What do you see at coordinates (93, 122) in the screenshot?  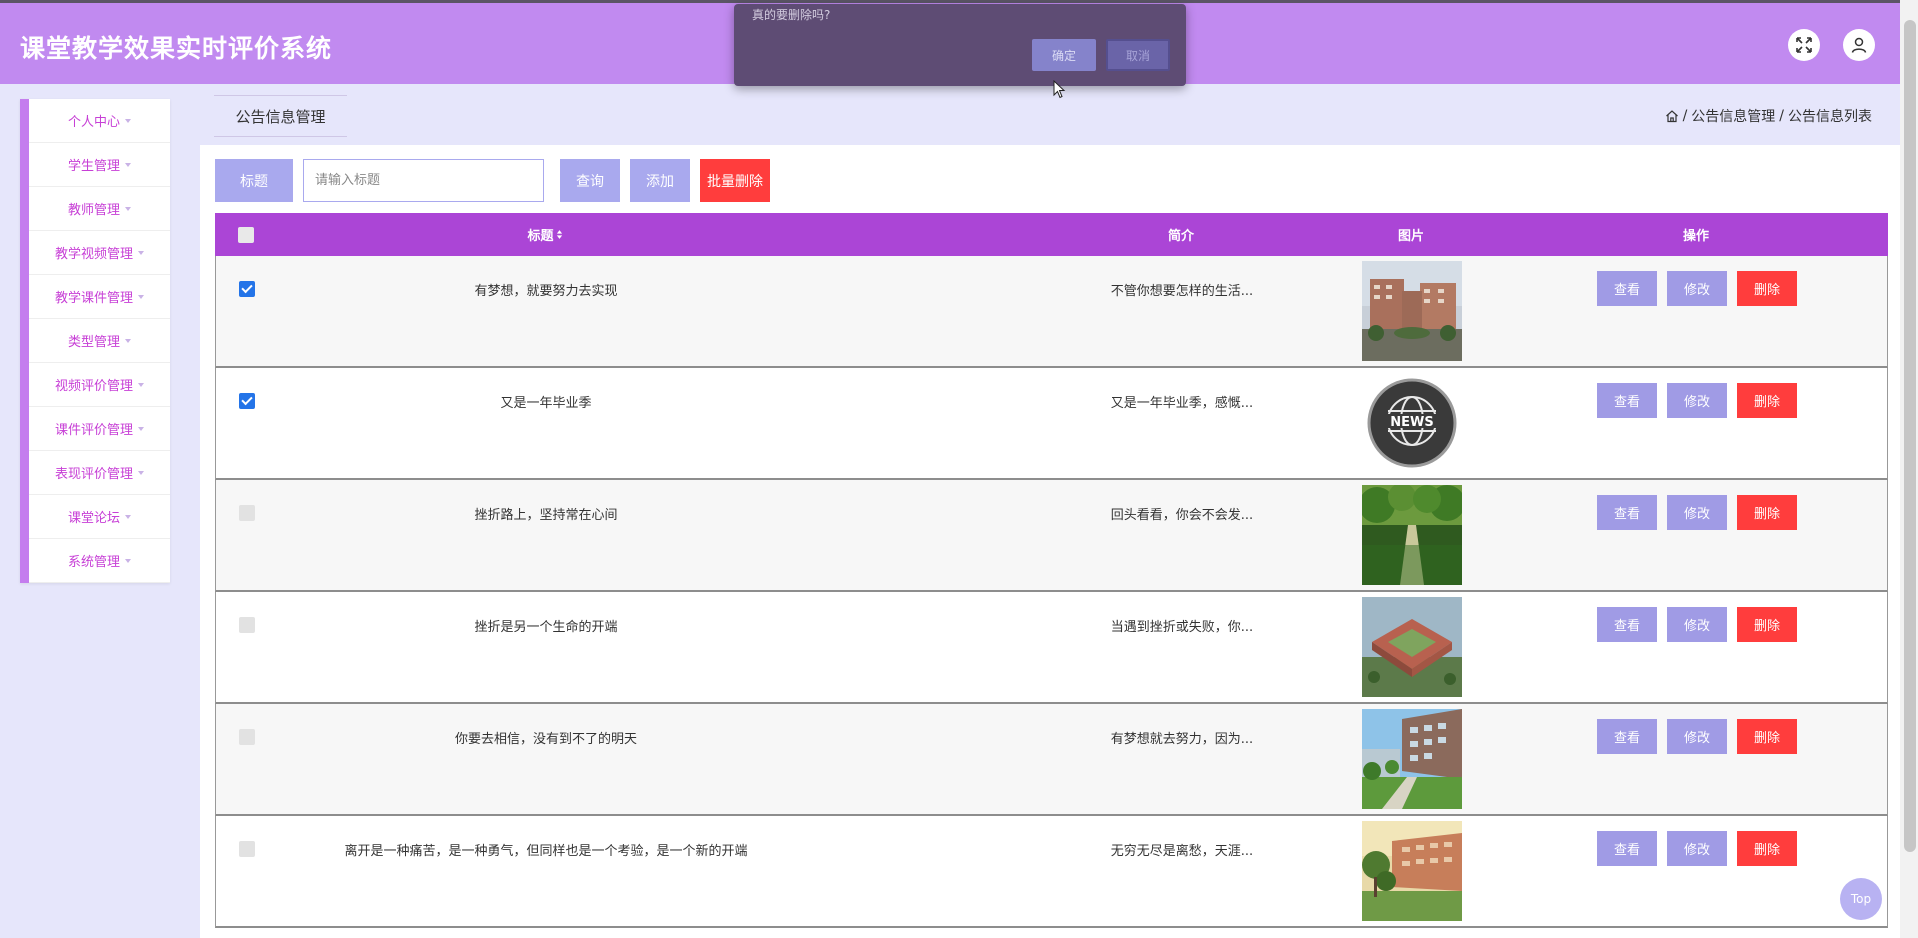 I see `sidebar-item-label: 个人中心` at bounding box center [93, 122].